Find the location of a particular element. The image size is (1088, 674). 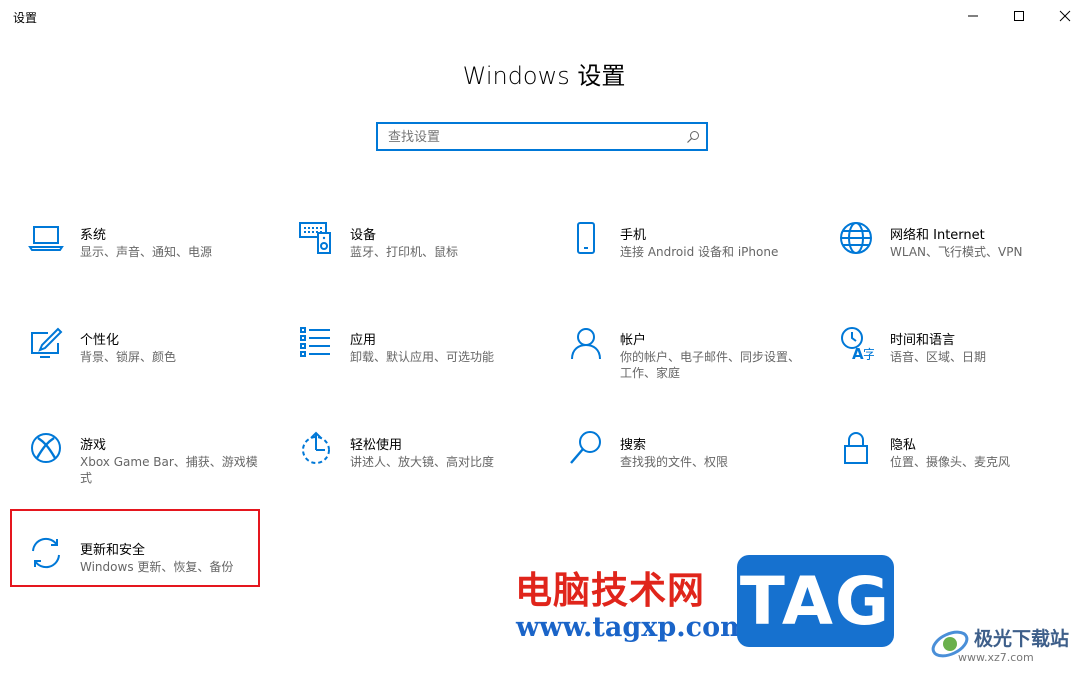

tile-label: 应用 is located at coordinates (363, 340).